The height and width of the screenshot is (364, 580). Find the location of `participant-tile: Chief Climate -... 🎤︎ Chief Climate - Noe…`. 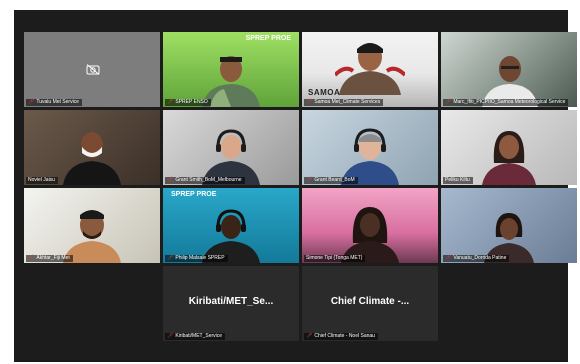

participant-tile: Chief Climate -... 🎤︎ Chief Climate - Noe… is located at coordinates (370, 303).